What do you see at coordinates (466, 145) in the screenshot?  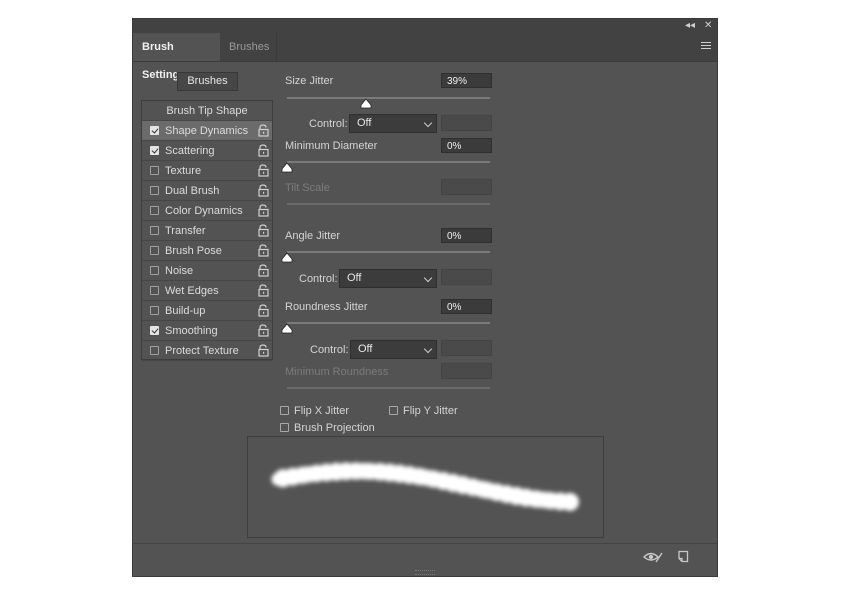 I see `minimum-diameter-input: 0%` at bounding box center [466, 145].